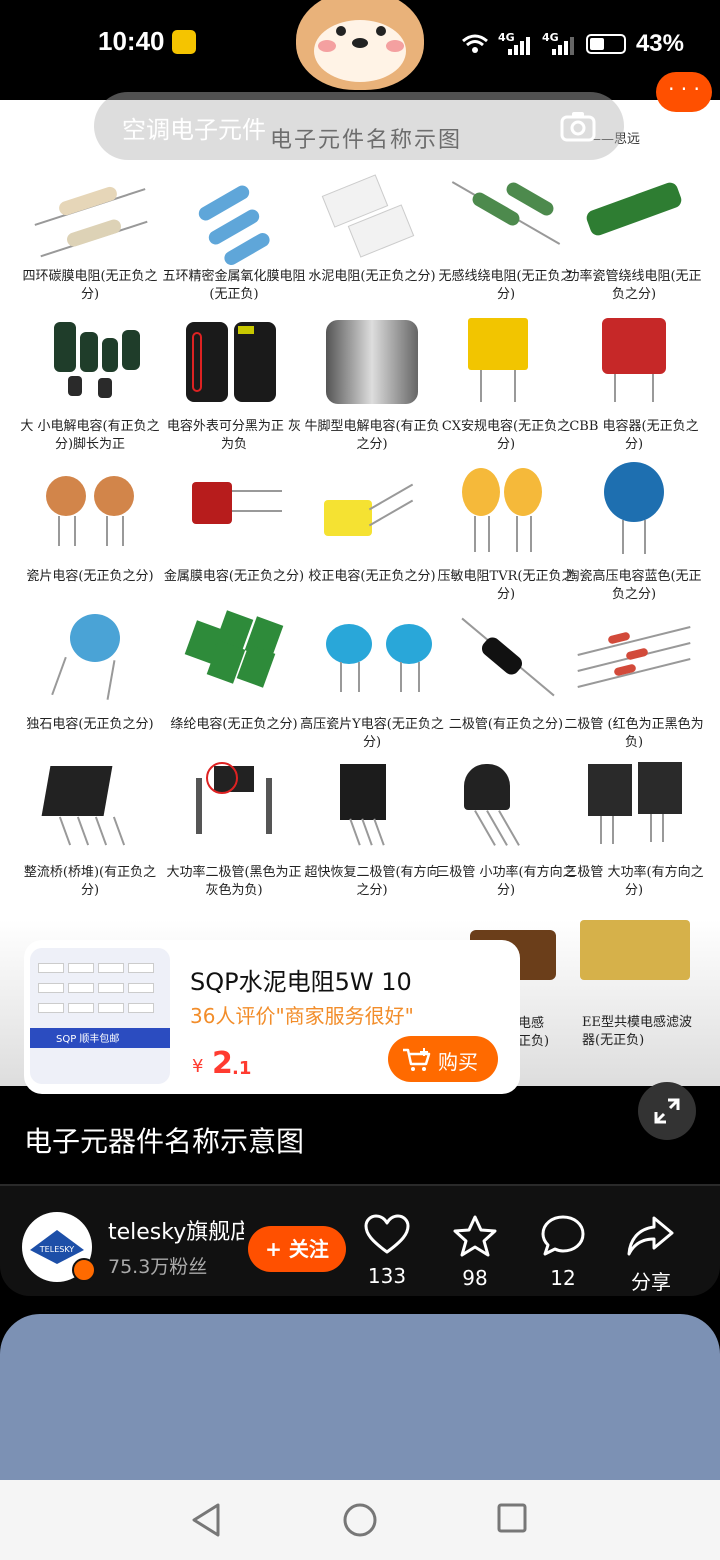 The image size is (720, 1560). I want to click on component-cell: 陶瓷高压电容蓝色(无正负之分), so click(634, 533).